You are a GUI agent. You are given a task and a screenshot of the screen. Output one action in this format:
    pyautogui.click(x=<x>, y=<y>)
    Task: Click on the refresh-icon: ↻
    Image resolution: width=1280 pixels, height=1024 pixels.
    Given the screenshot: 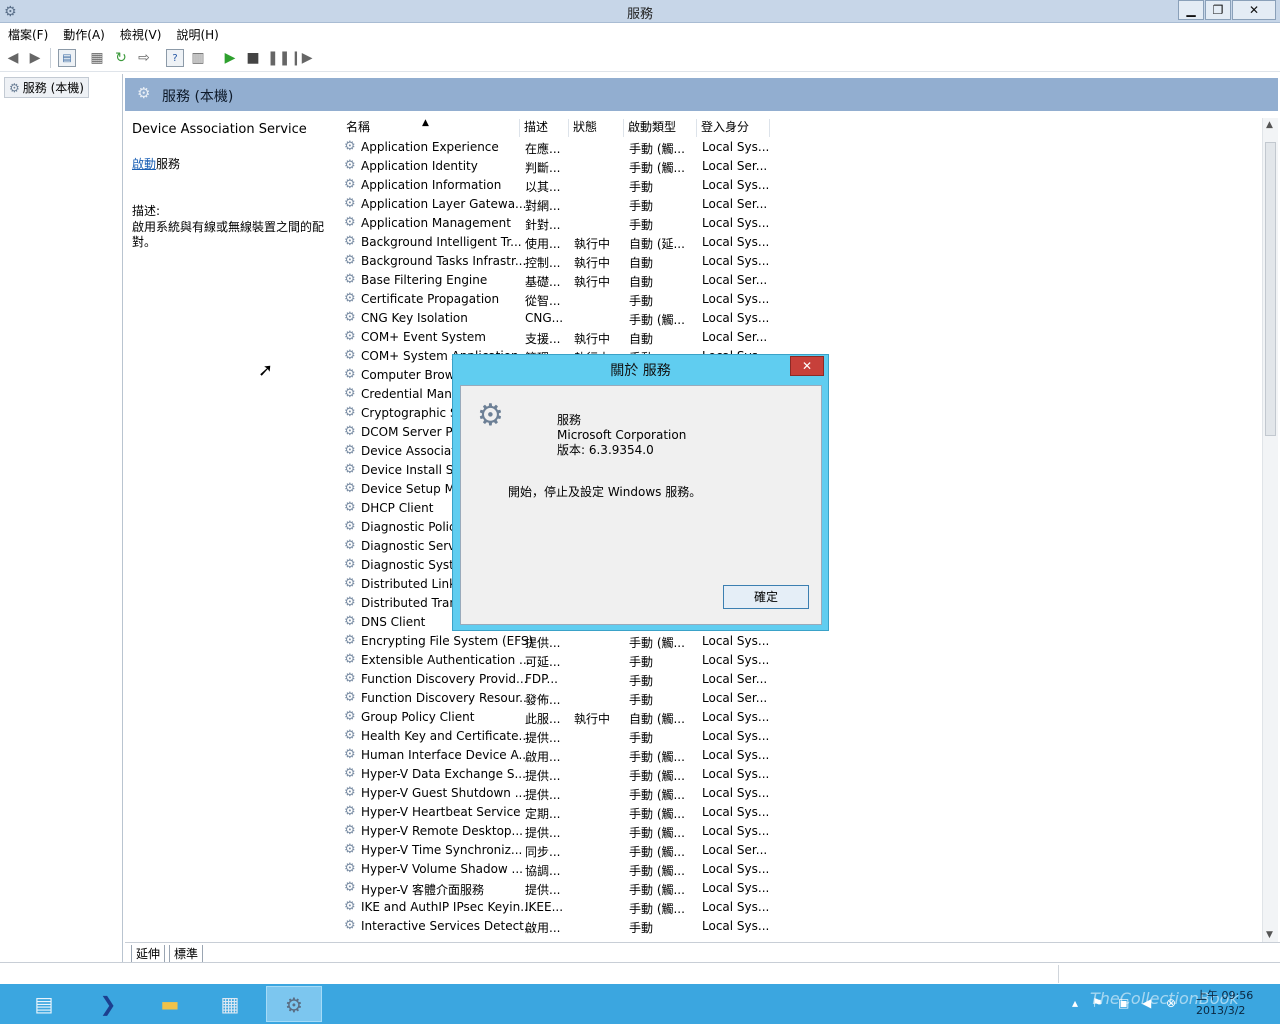 What is the action you would take?
    pyautogui.click(x=121, y=58)
    